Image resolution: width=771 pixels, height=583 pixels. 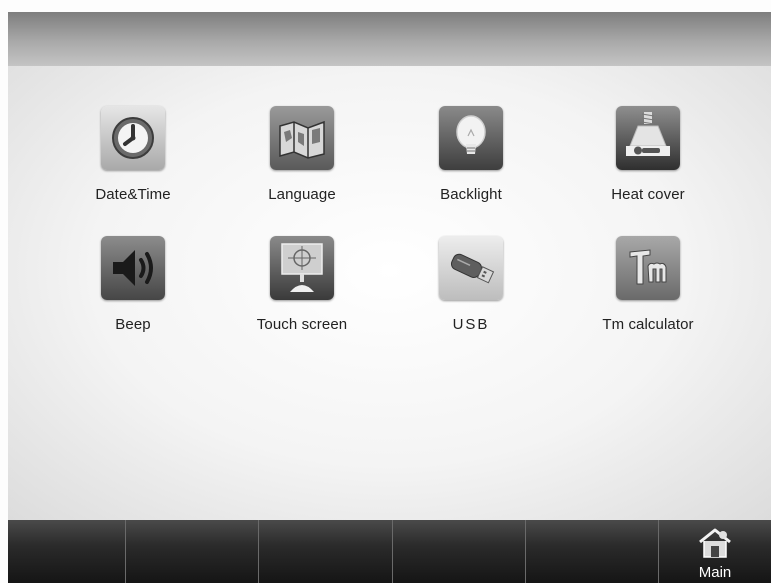 I want to click on home-icon, so click(x=715, y=543).